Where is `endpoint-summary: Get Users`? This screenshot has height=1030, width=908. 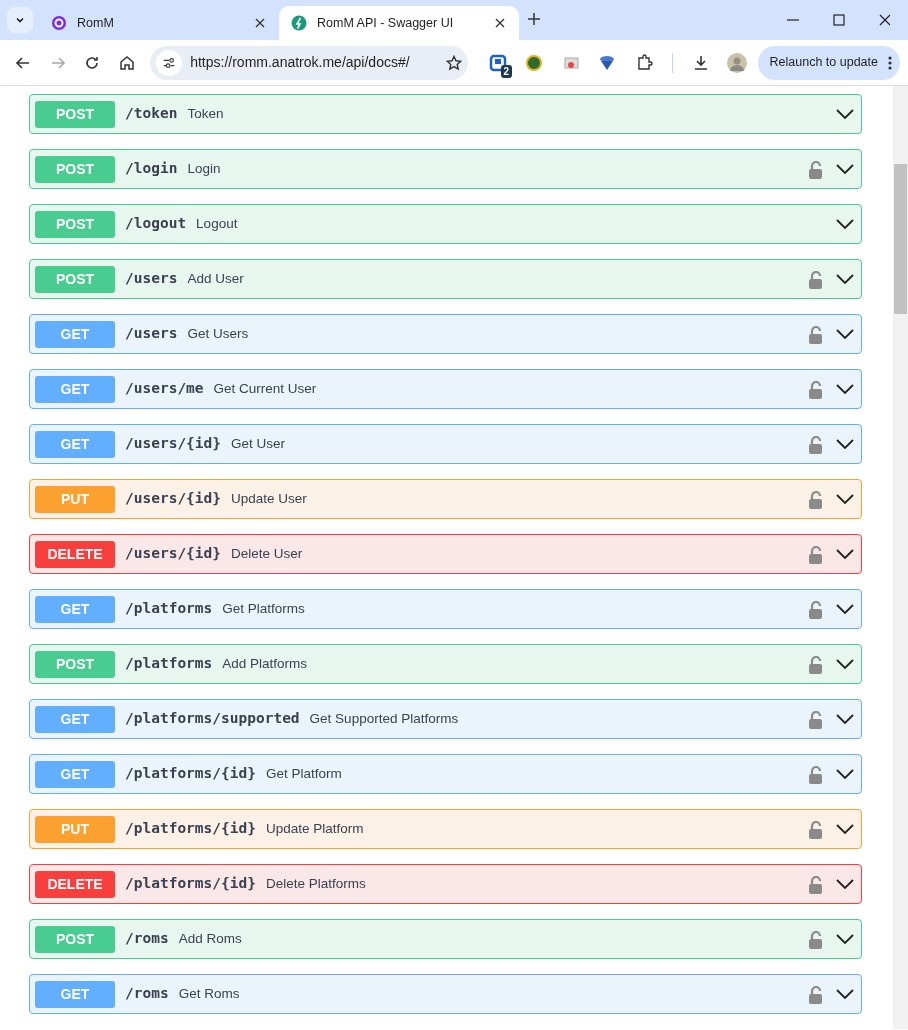
endpoint-summary: Get Users is located at coordinates (218, 333).